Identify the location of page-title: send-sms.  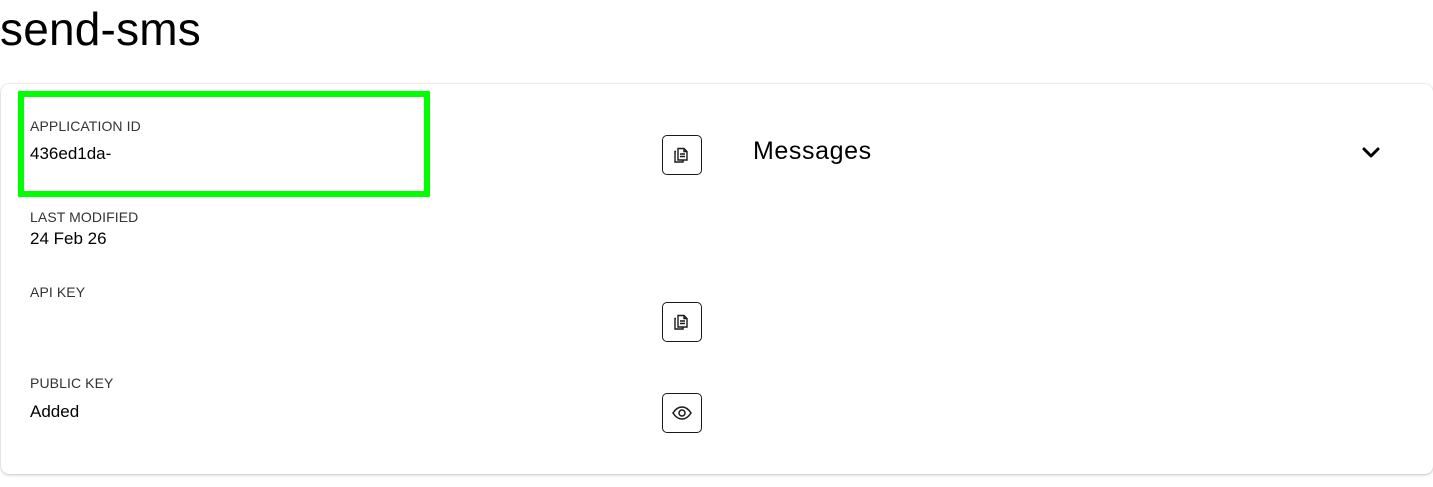
(100, 29).